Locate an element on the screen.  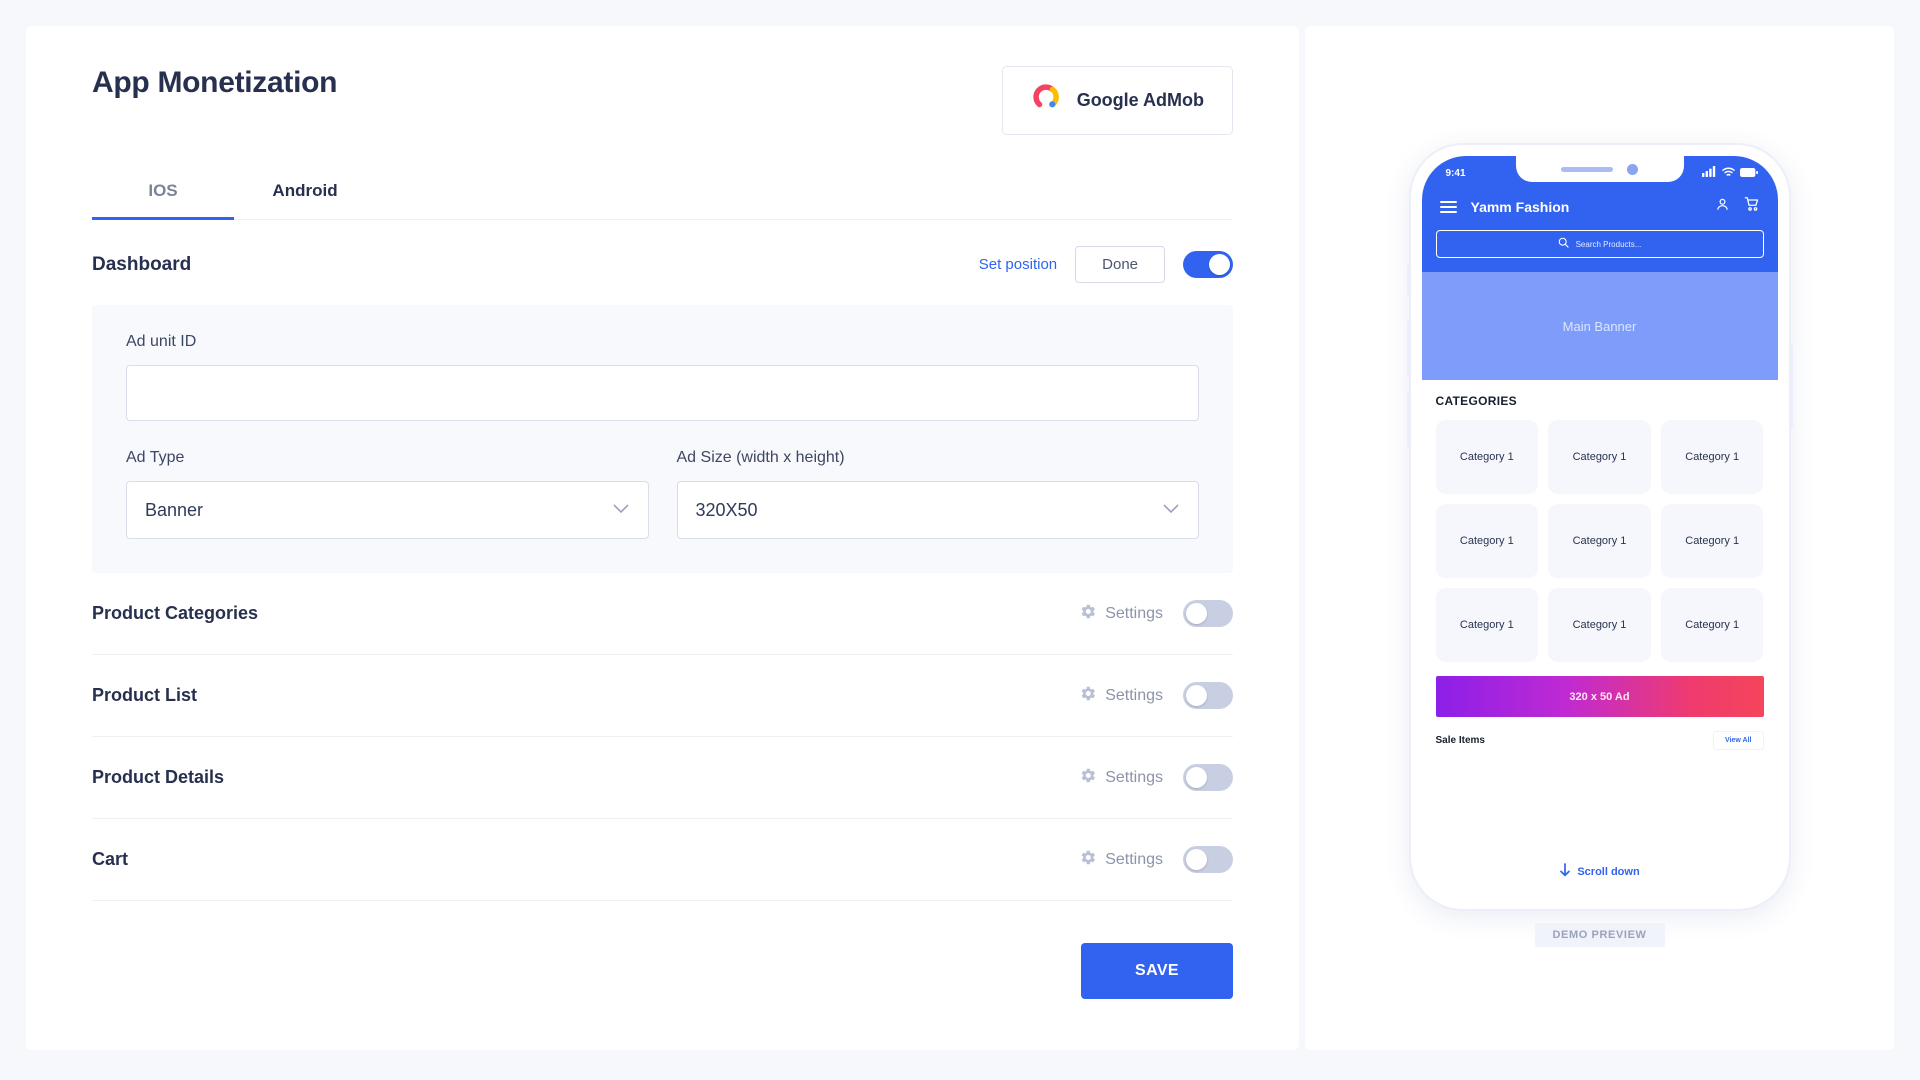
dashboard-row: Dashboard Set position Done is located at coordinates (662, 262).